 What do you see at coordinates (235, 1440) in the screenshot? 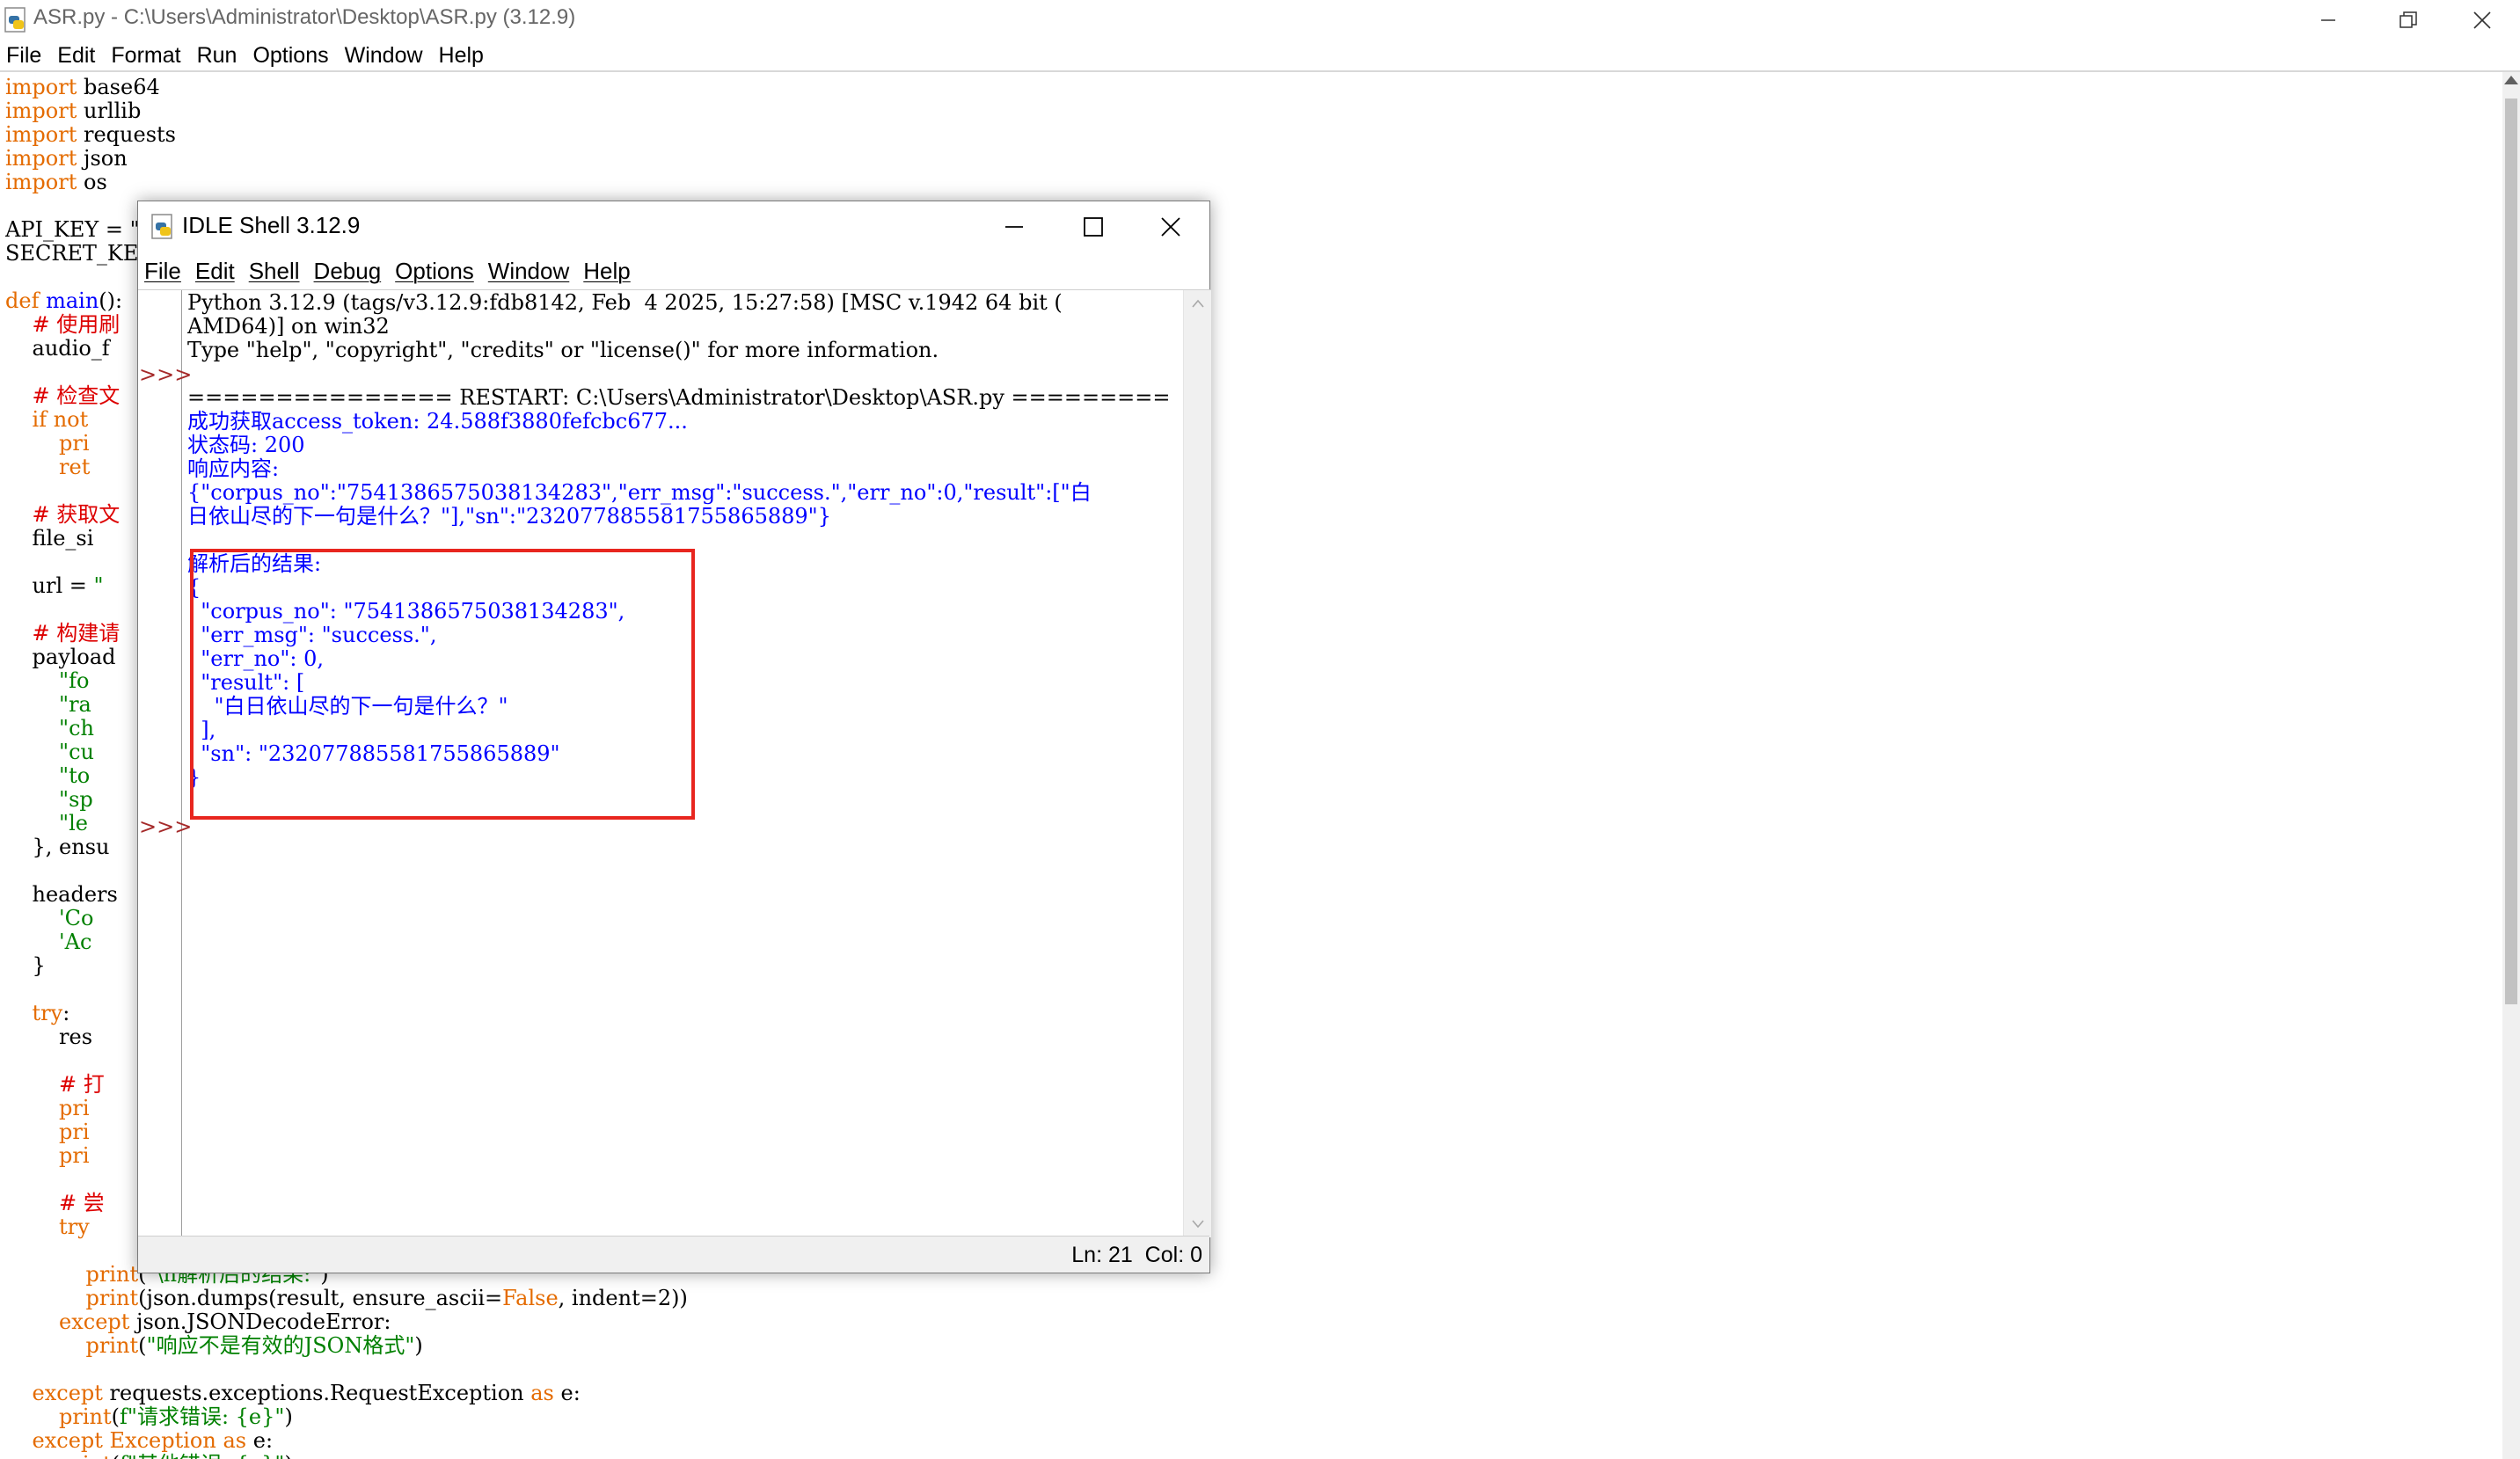
I see `code-token: as` at bounding box center [235, 1440].